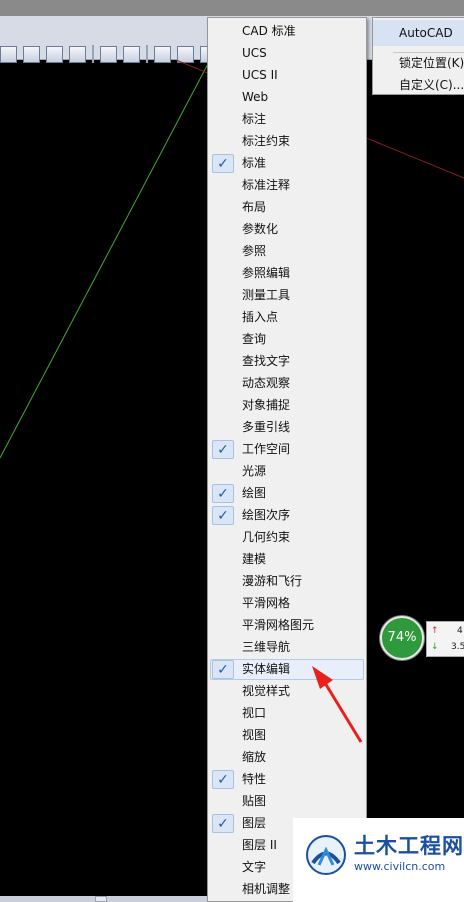 The image size is (464, 902). What do you see at coordinates (400, 866) in the screenshot?
I see `watermark-url: www.civilcn.com` at bounding box center [400, 866].